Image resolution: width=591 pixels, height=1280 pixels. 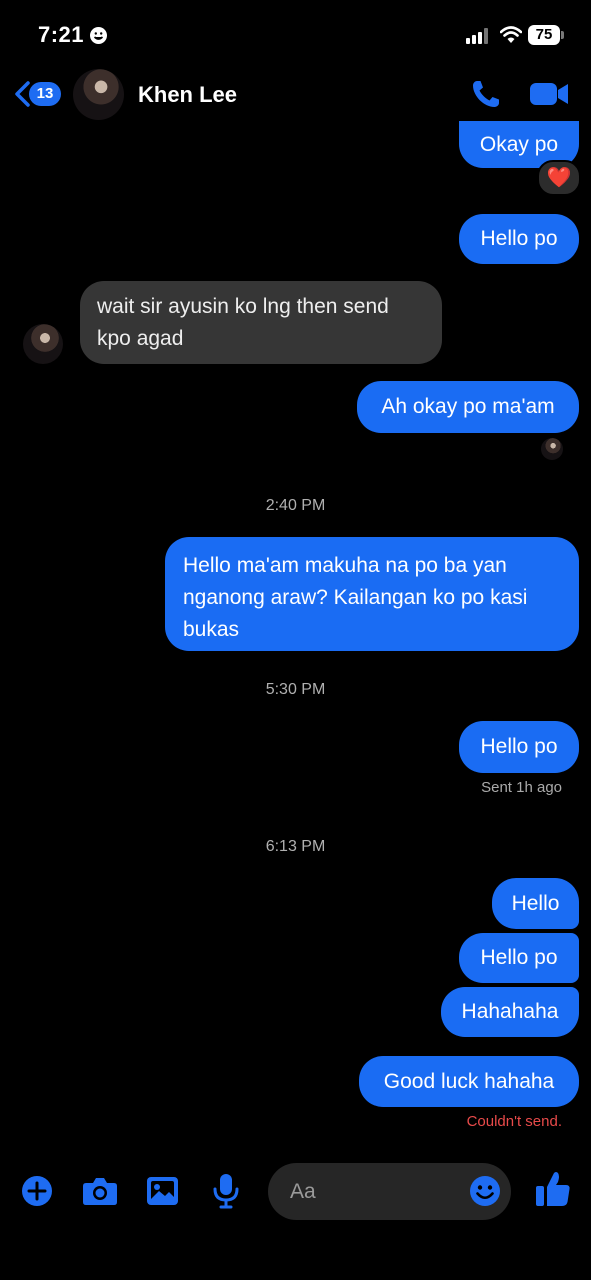 What do you see at coordinates (226, 1193) in the screenshot?
I see `microphone-icon` at bounding box center [226, 1193].